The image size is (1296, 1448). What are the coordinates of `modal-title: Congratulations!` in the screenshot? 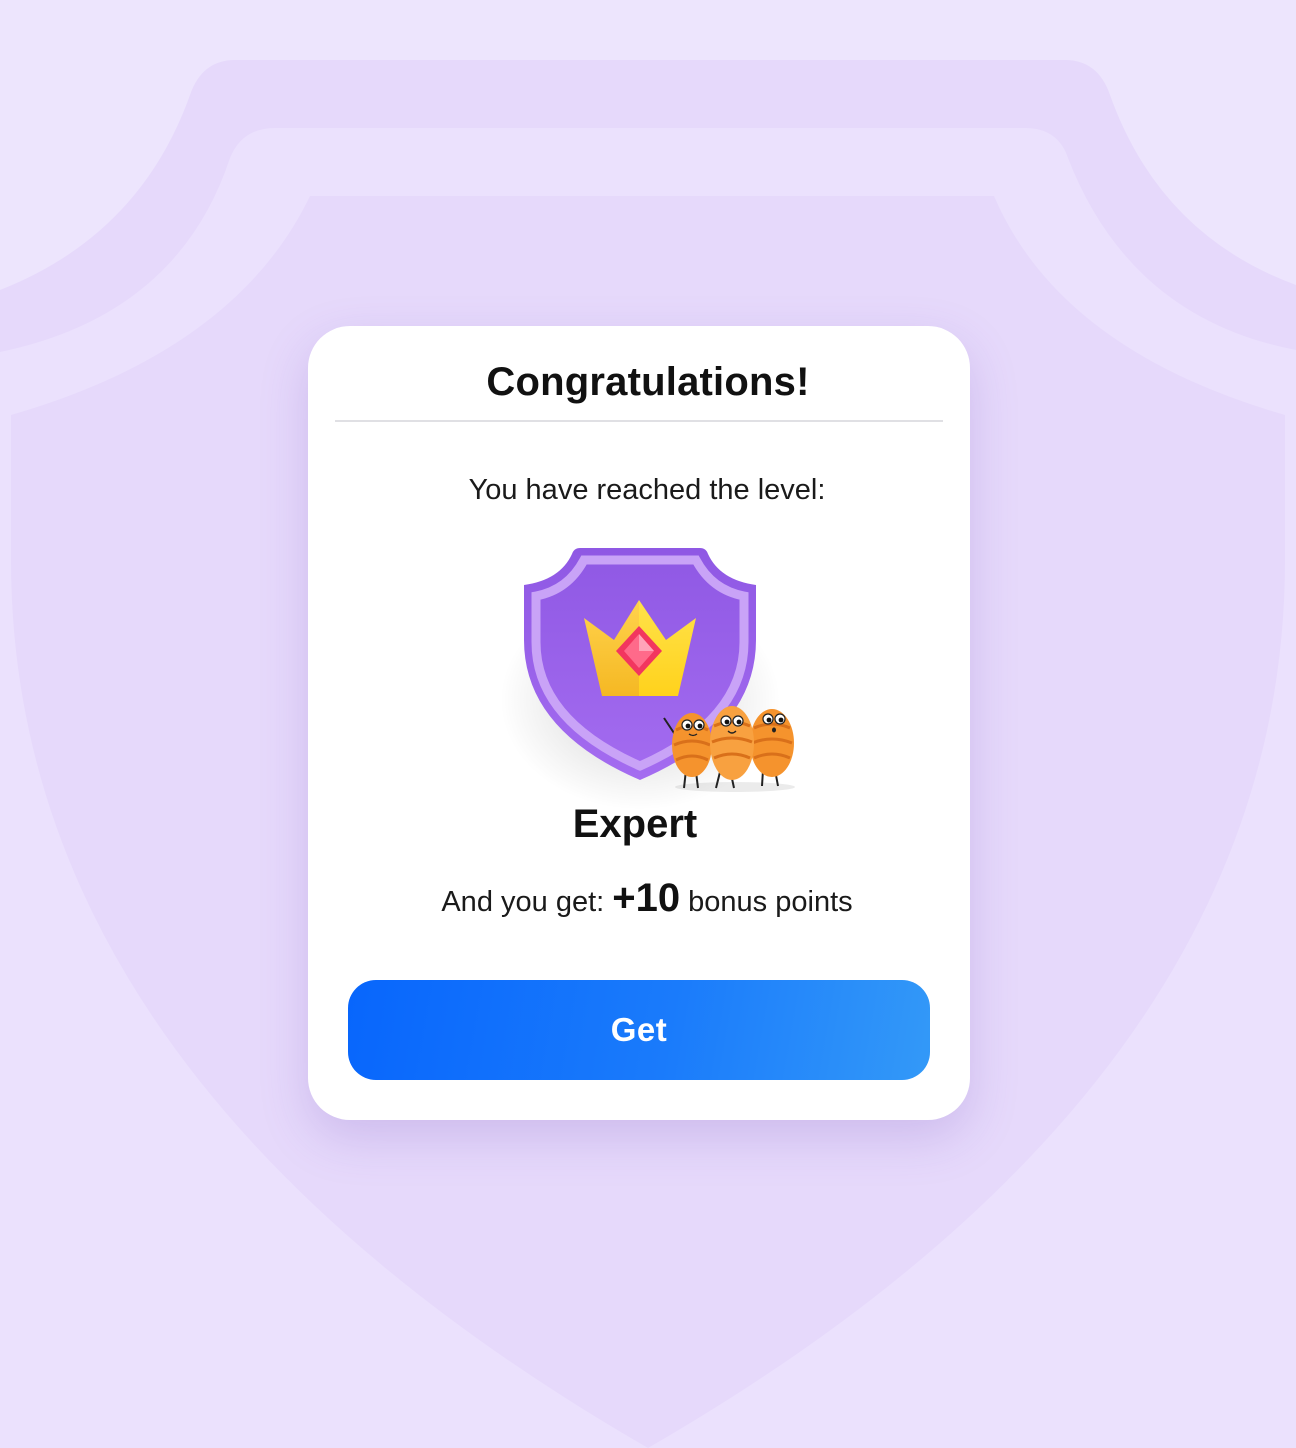 It's located at (648, 382).